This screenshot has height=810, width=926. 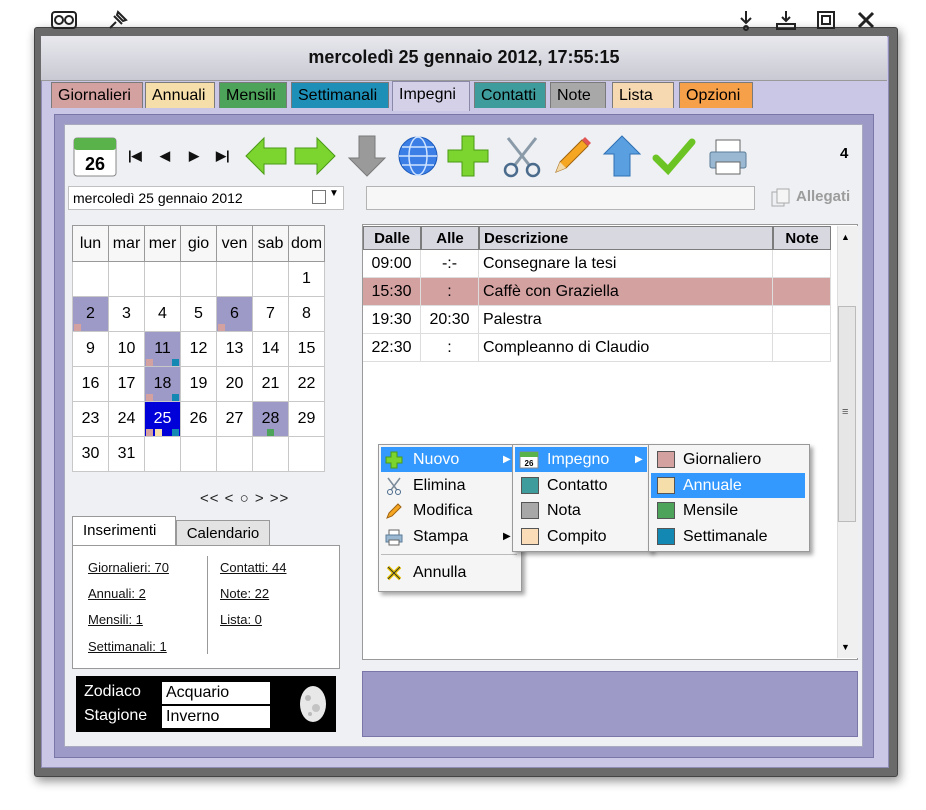 I want to click on glasses-icon, so click(x=64, y=21).